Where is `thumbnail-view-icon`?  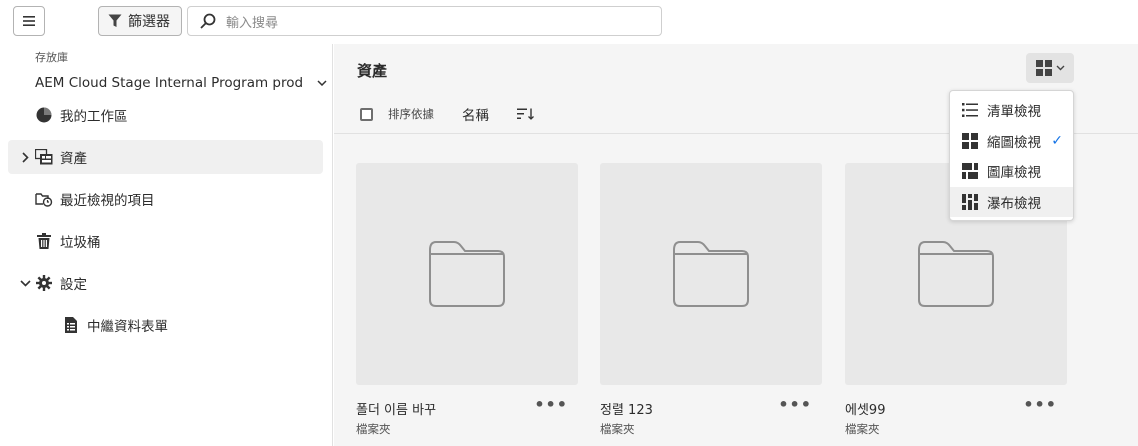
thumbnail-view-icon is located at coordinates (970, 140).